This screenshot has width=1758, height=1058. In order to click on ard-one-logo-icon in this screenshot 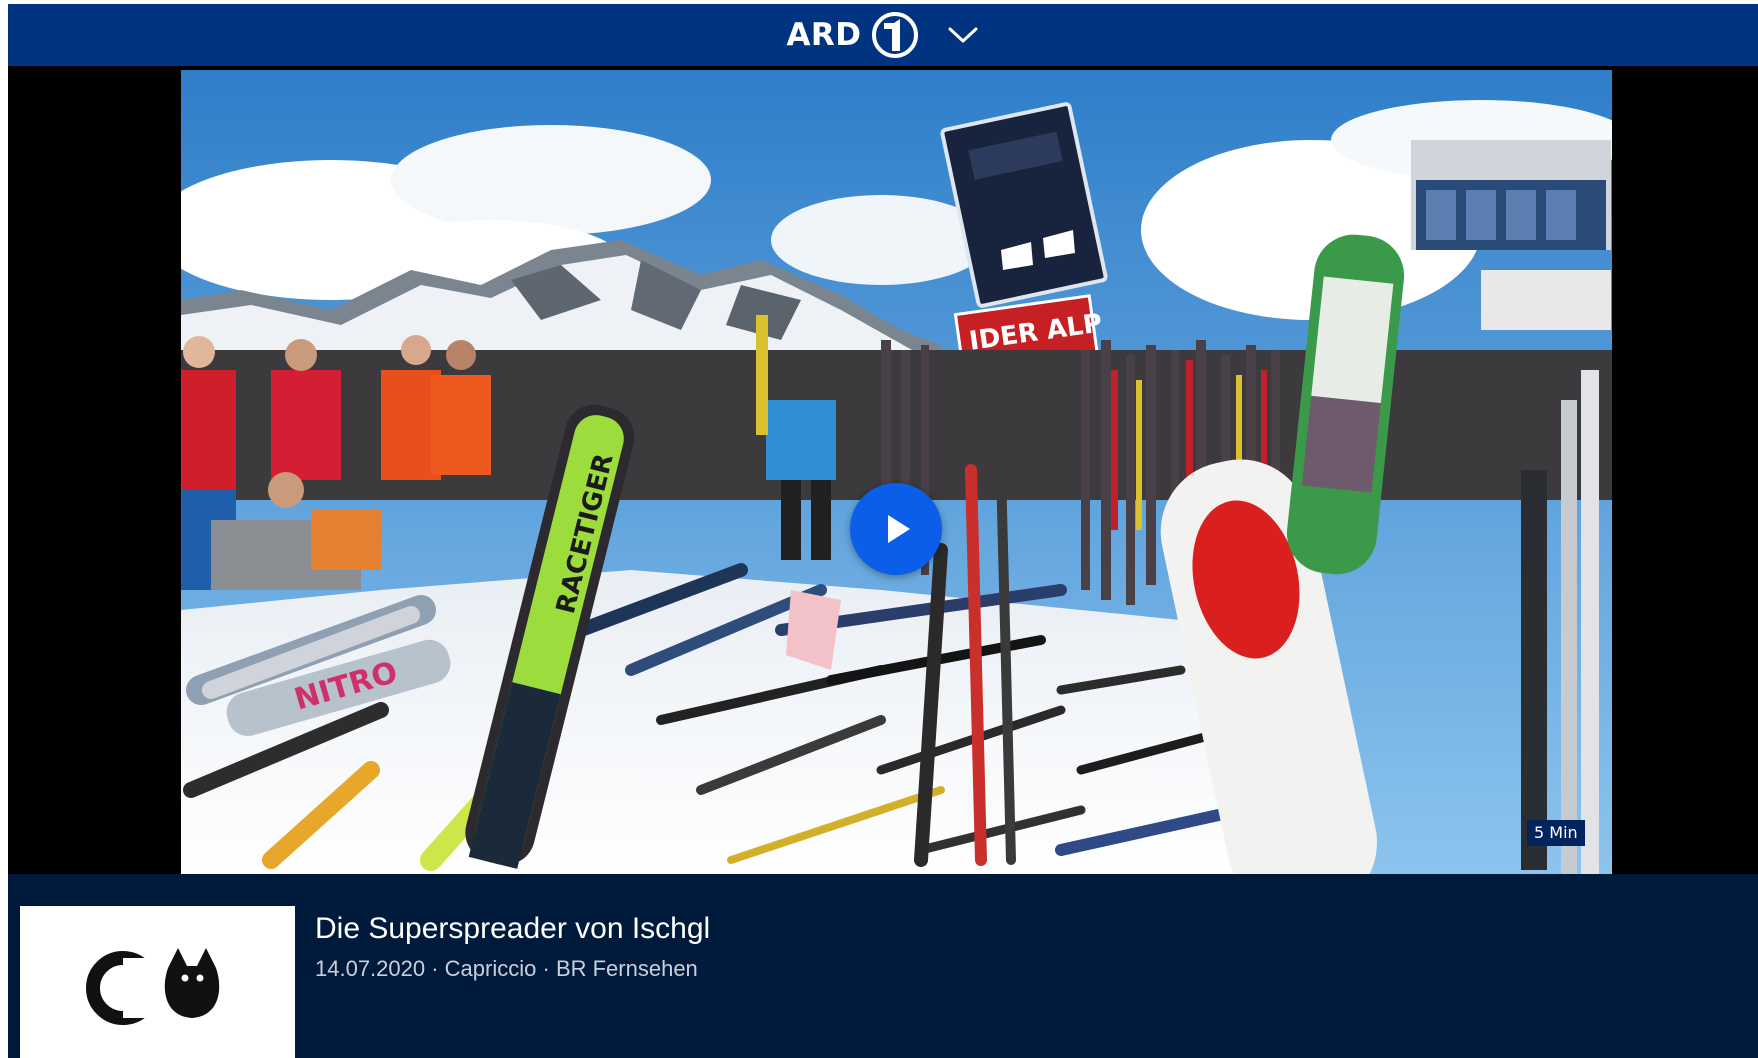, I will do `click(894, 35)`.